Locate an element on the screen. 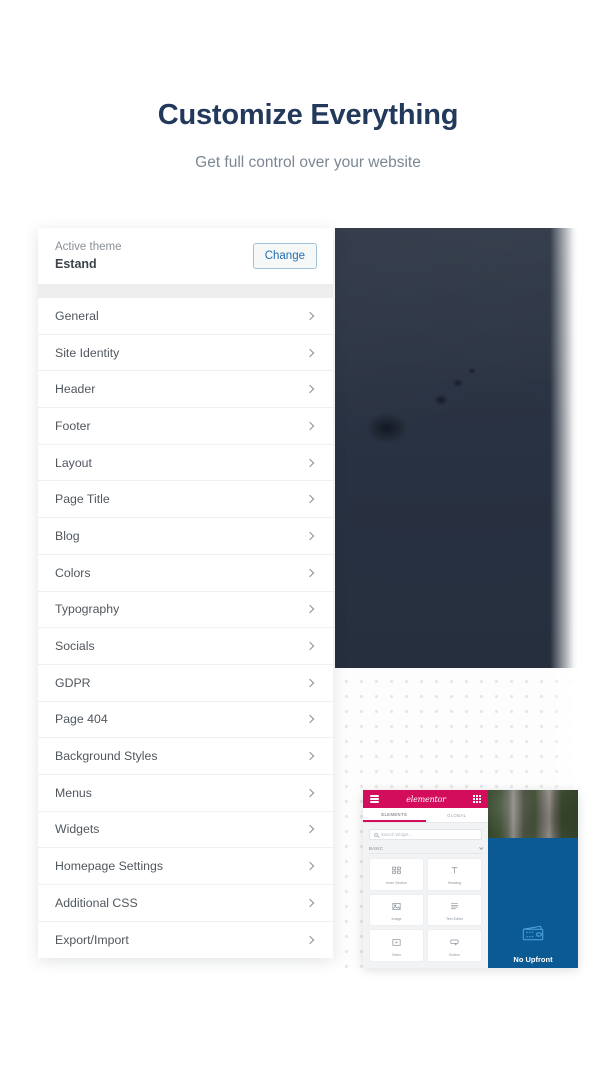 This screenshot has width=616, height=1068. active-theme-info: Active theme Estand is located at coordinates (88, 256).